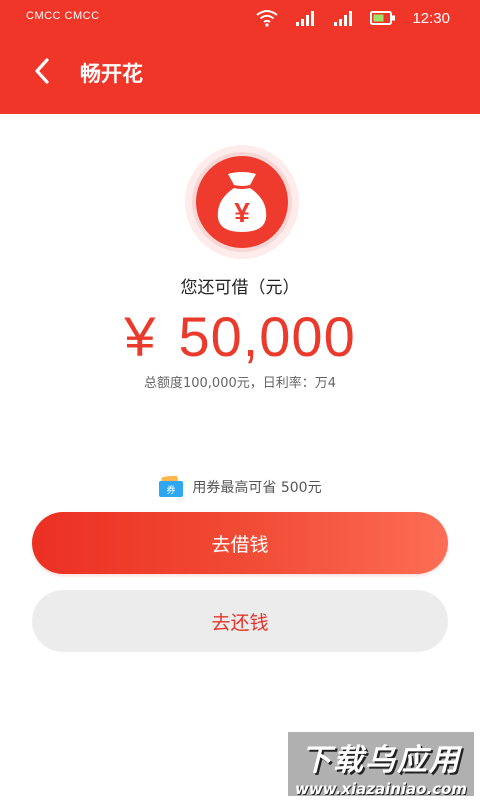 Image resolution: width=480 pixels, height=800 pixels. I want to click on watermark-logo: 下载乌应用 www.xiazainiao.com, so click(381, 765).